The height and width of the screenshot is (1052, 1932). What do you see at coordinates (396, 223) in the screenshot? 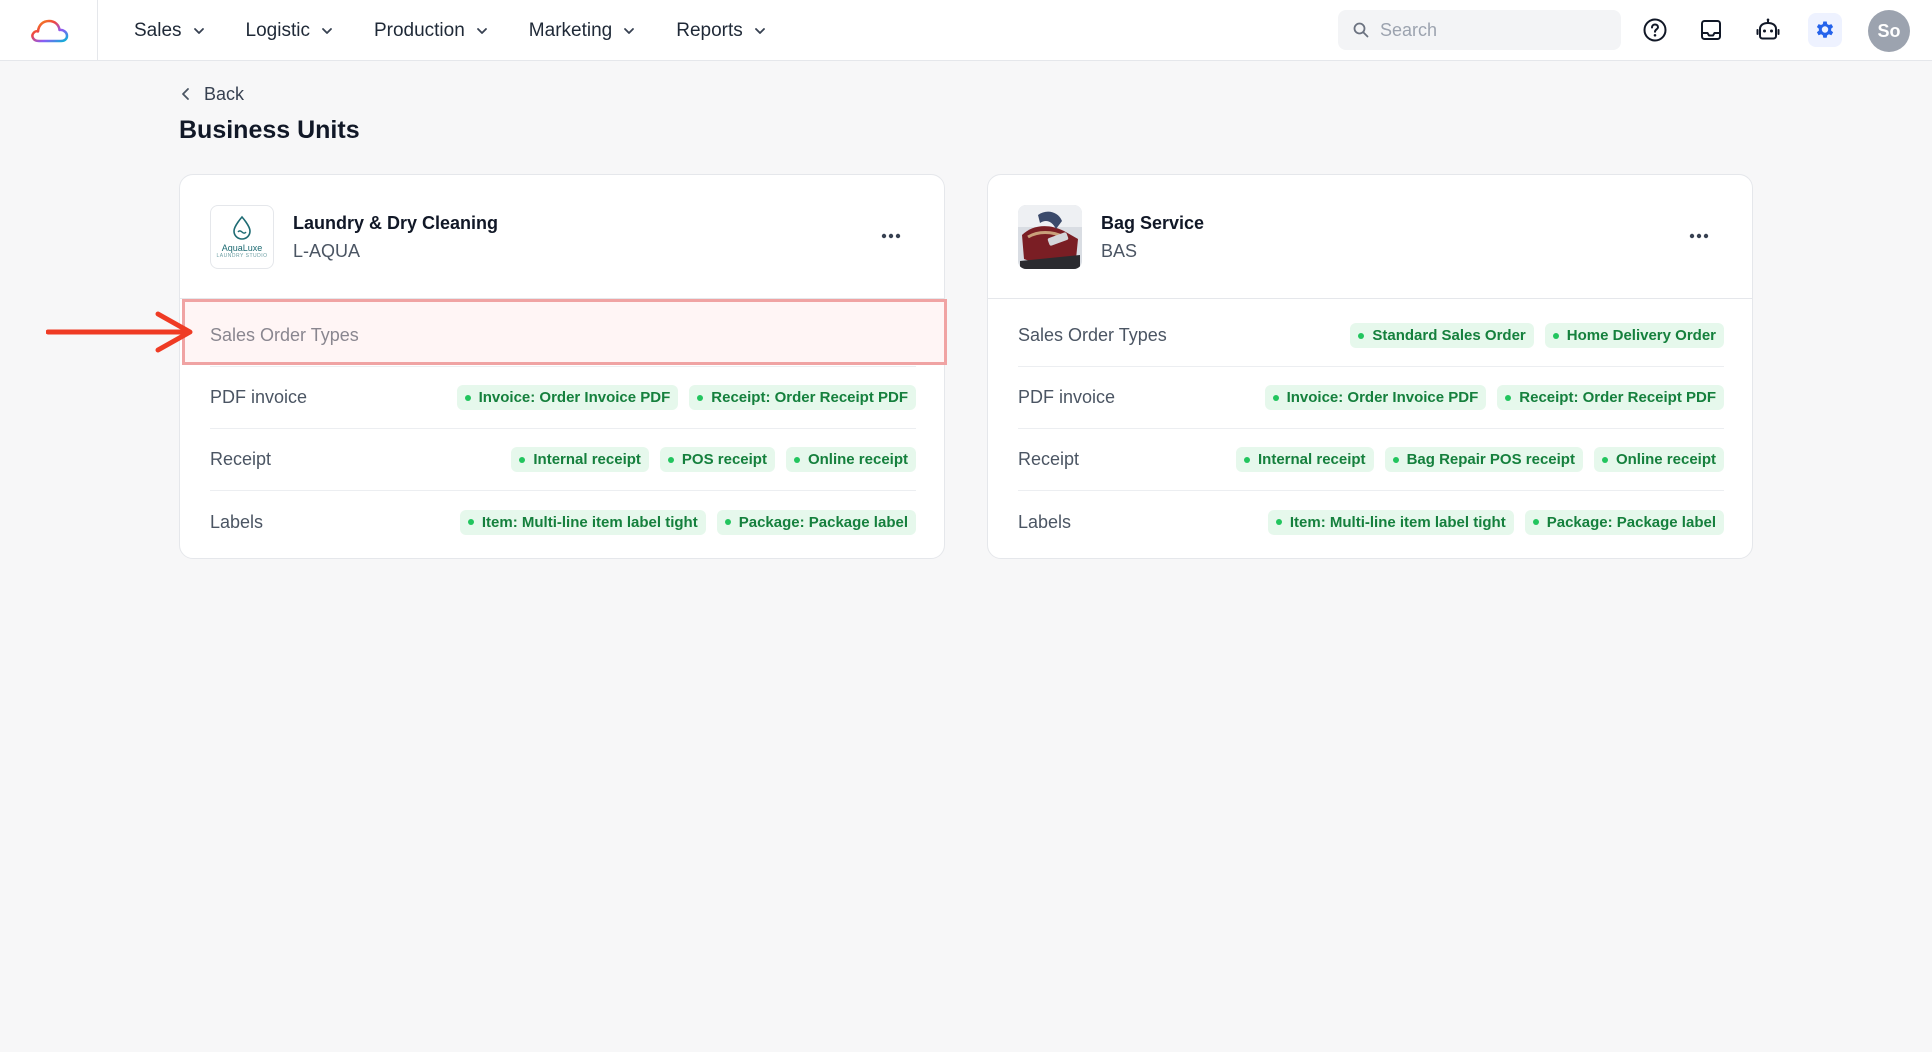
I see `unit-name: Laundry & Dry Cleaning` at bounding box center [396, 223].